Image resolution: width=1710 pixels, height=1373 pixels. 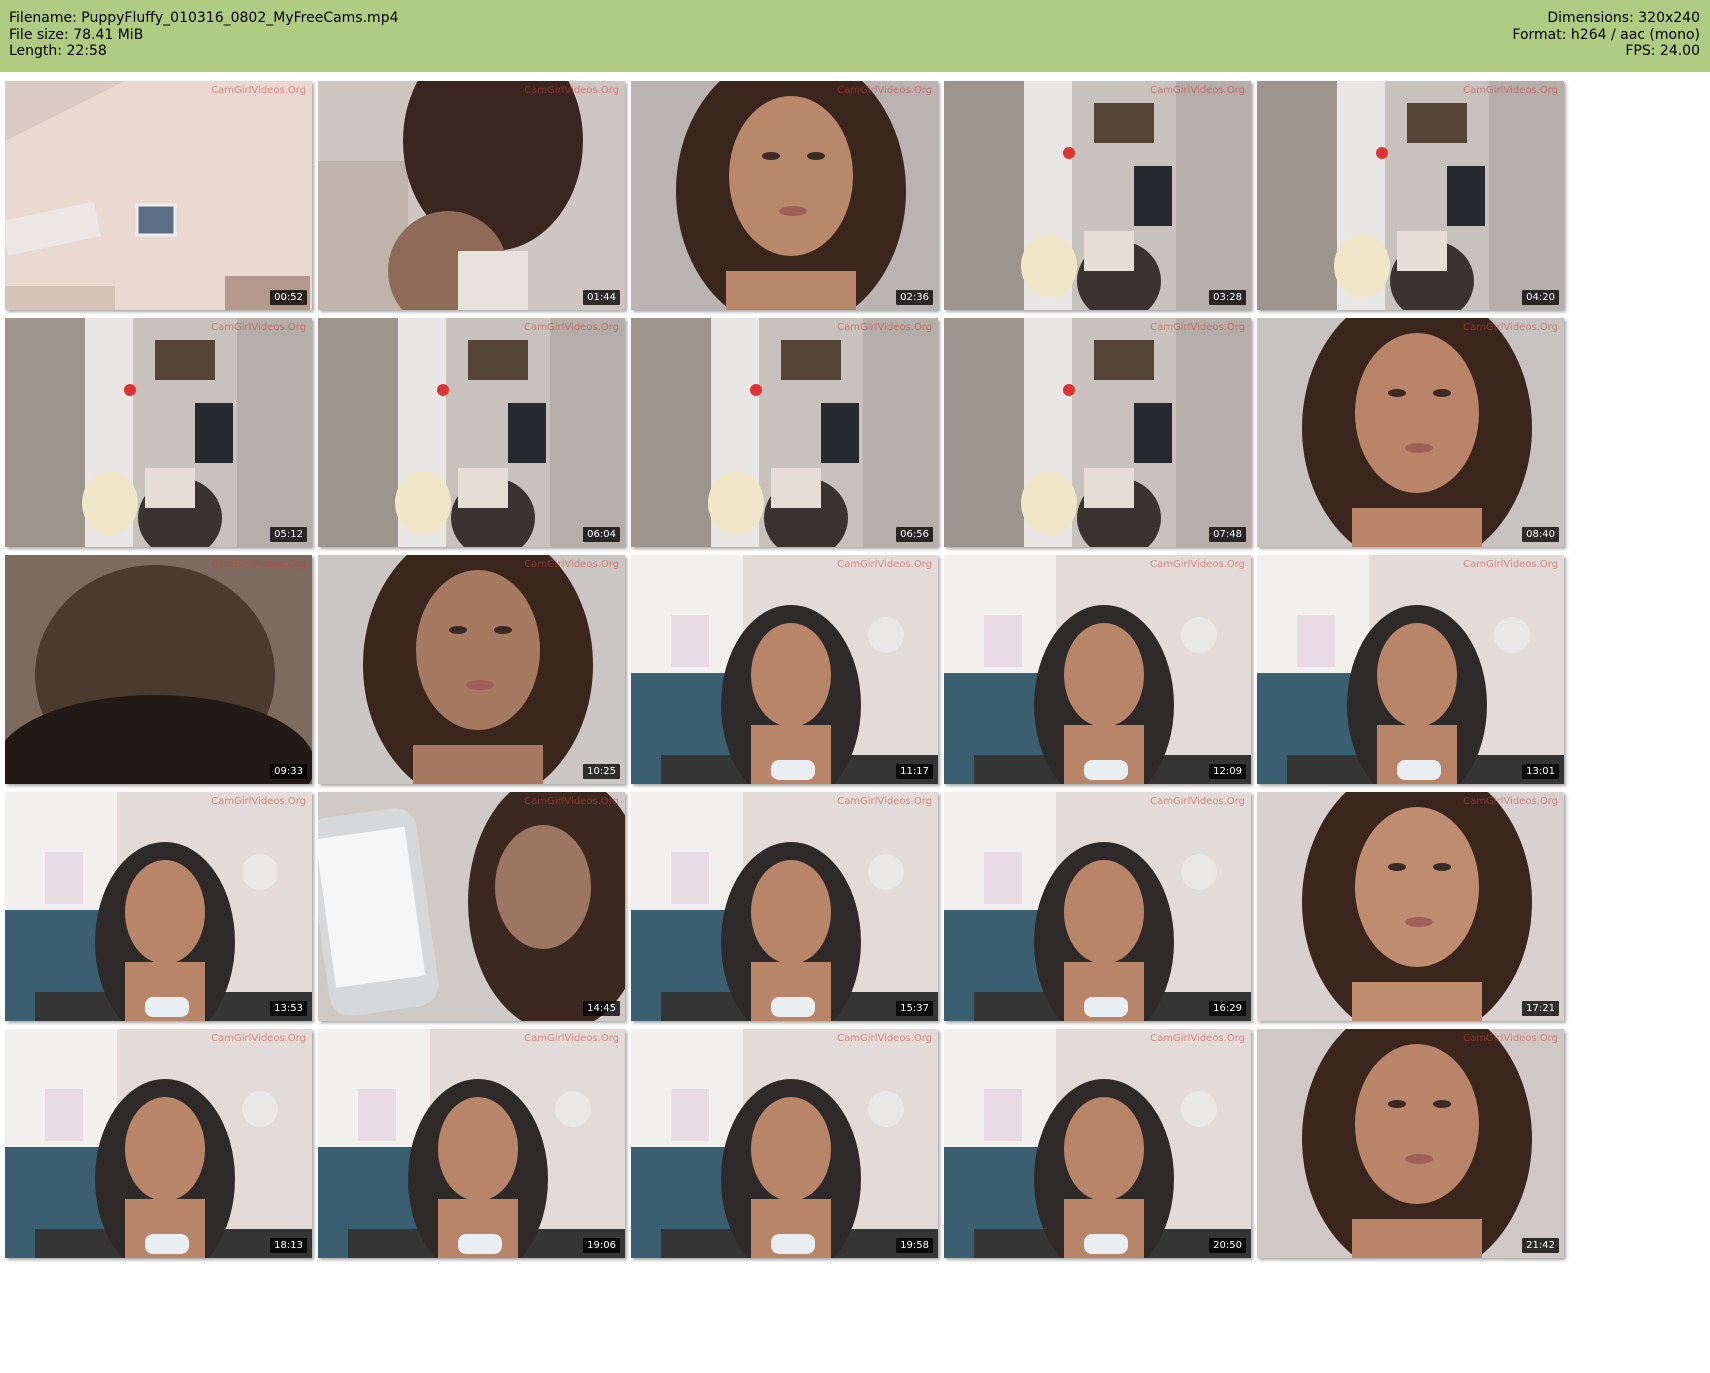 What do you see at coordinates (1227, 771) in the screenshot?
I see `timestamp-label: 12:09` at bounding box center [1227, 771].